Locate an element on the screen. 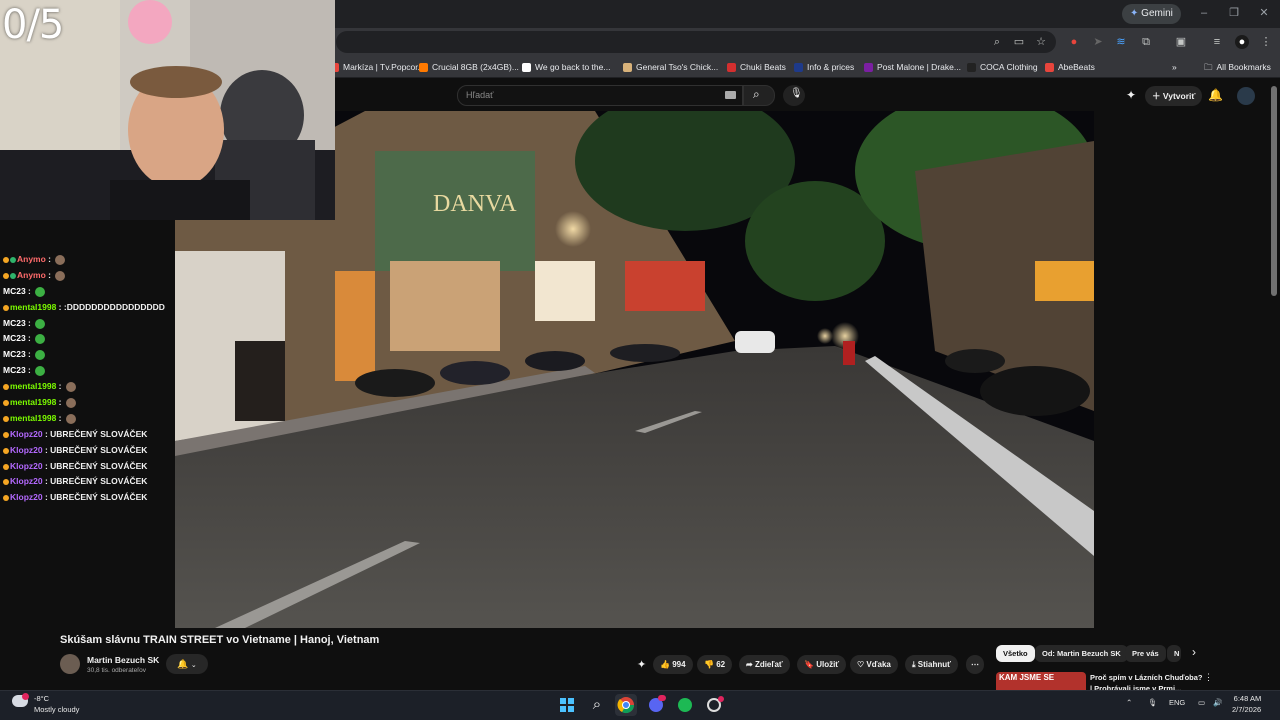 The height and width of the screenshot is (720, 1280). all-bookmarks-button: 🗀 All Bookmarks is located at coordinates (1237, 67).